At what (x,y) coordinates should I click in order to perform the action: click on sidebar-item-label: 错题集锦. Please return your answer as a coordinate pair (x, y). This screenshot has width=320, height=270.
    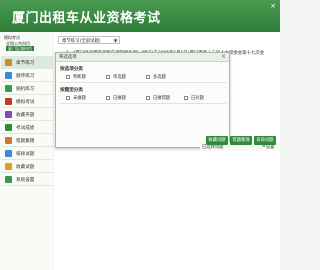
    Looking at the image, I should click on (25, 141).